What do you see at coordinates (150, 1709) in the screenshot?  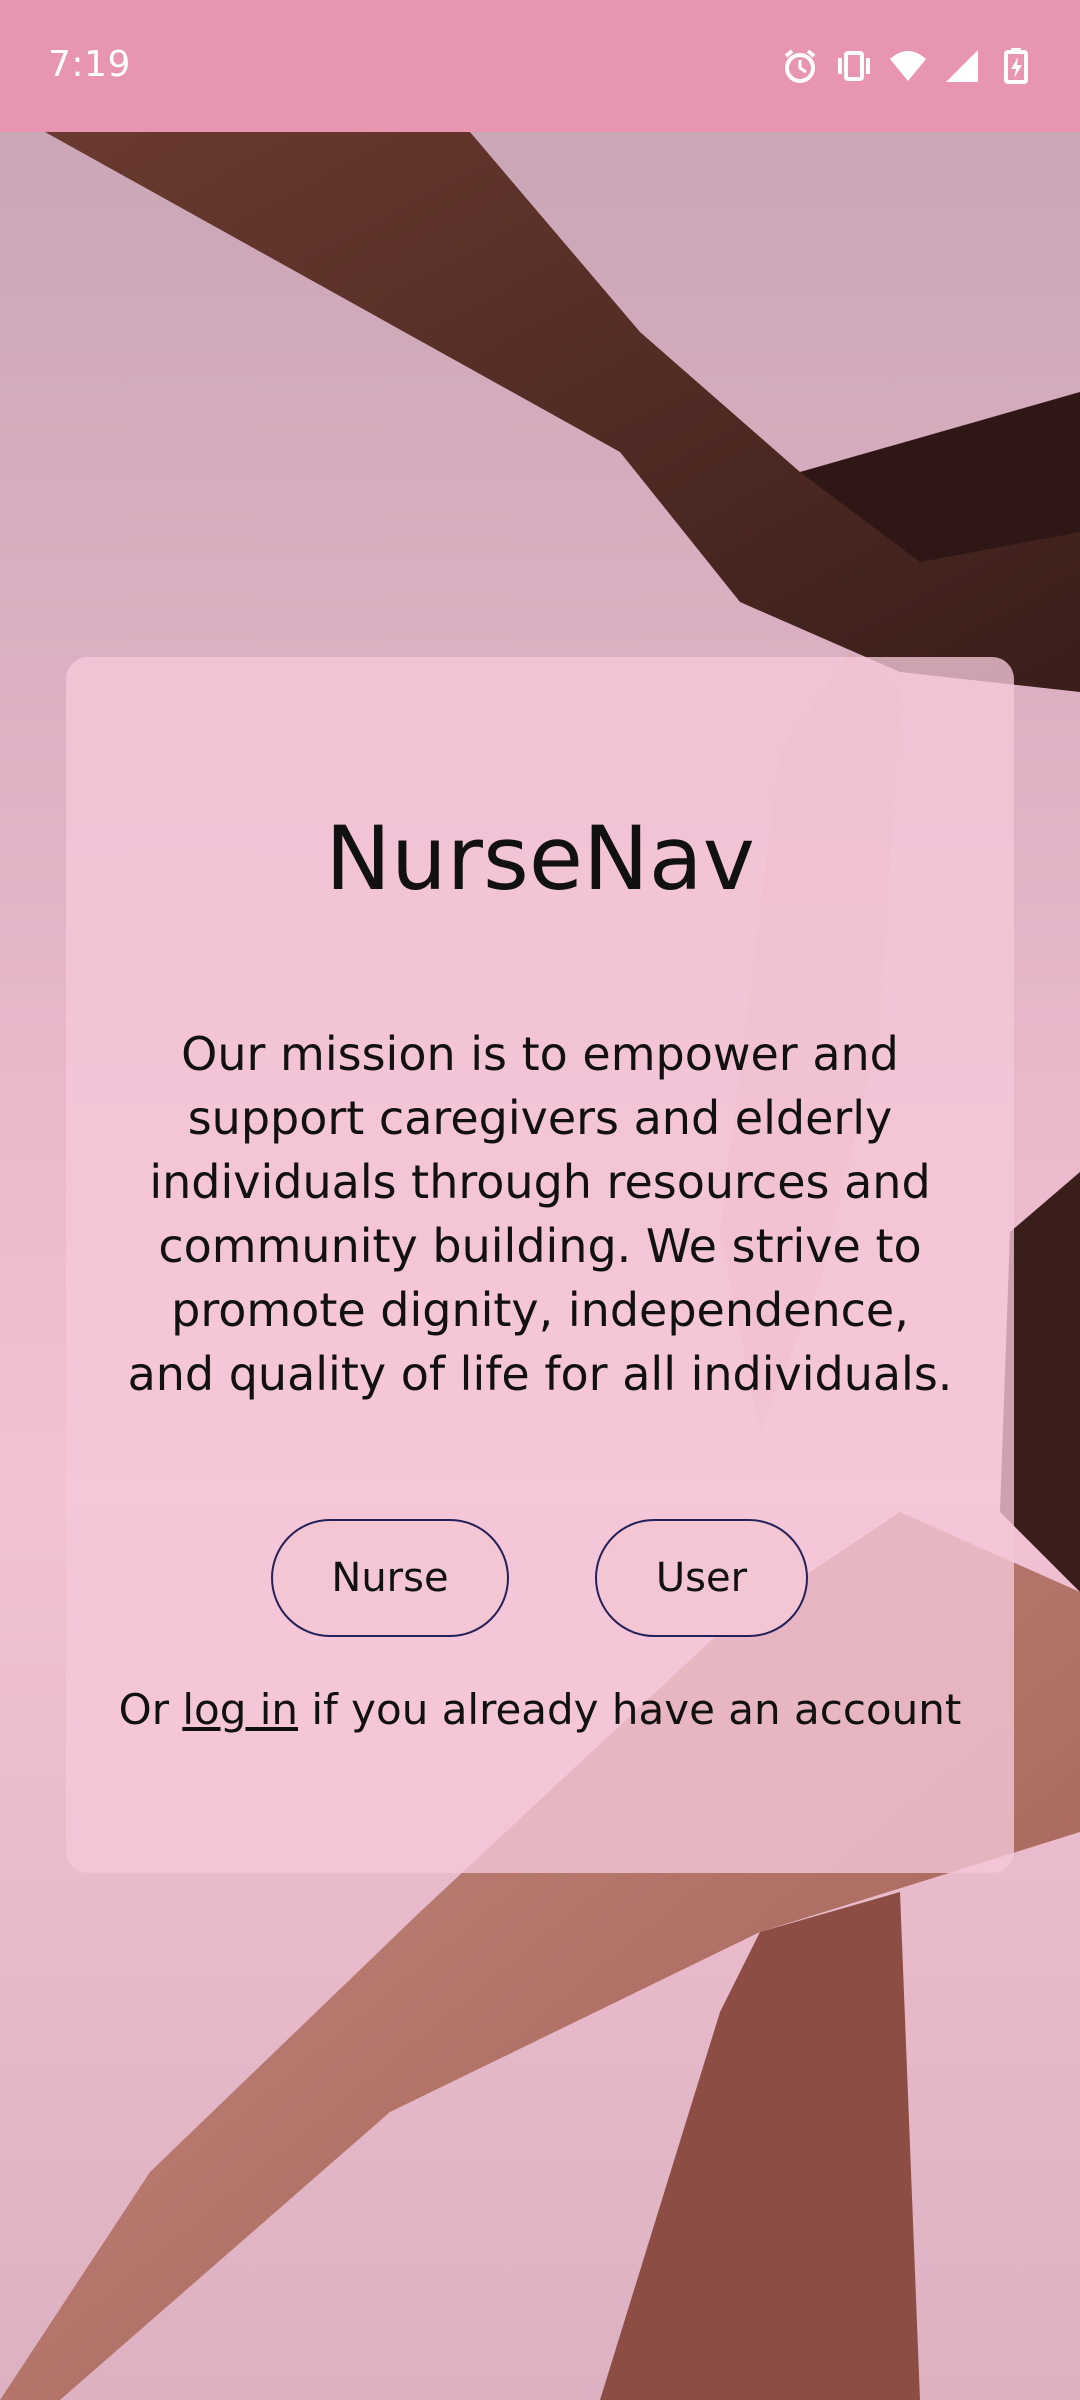 I see `login-prefix: Or` at bounding box center [150, 1709].